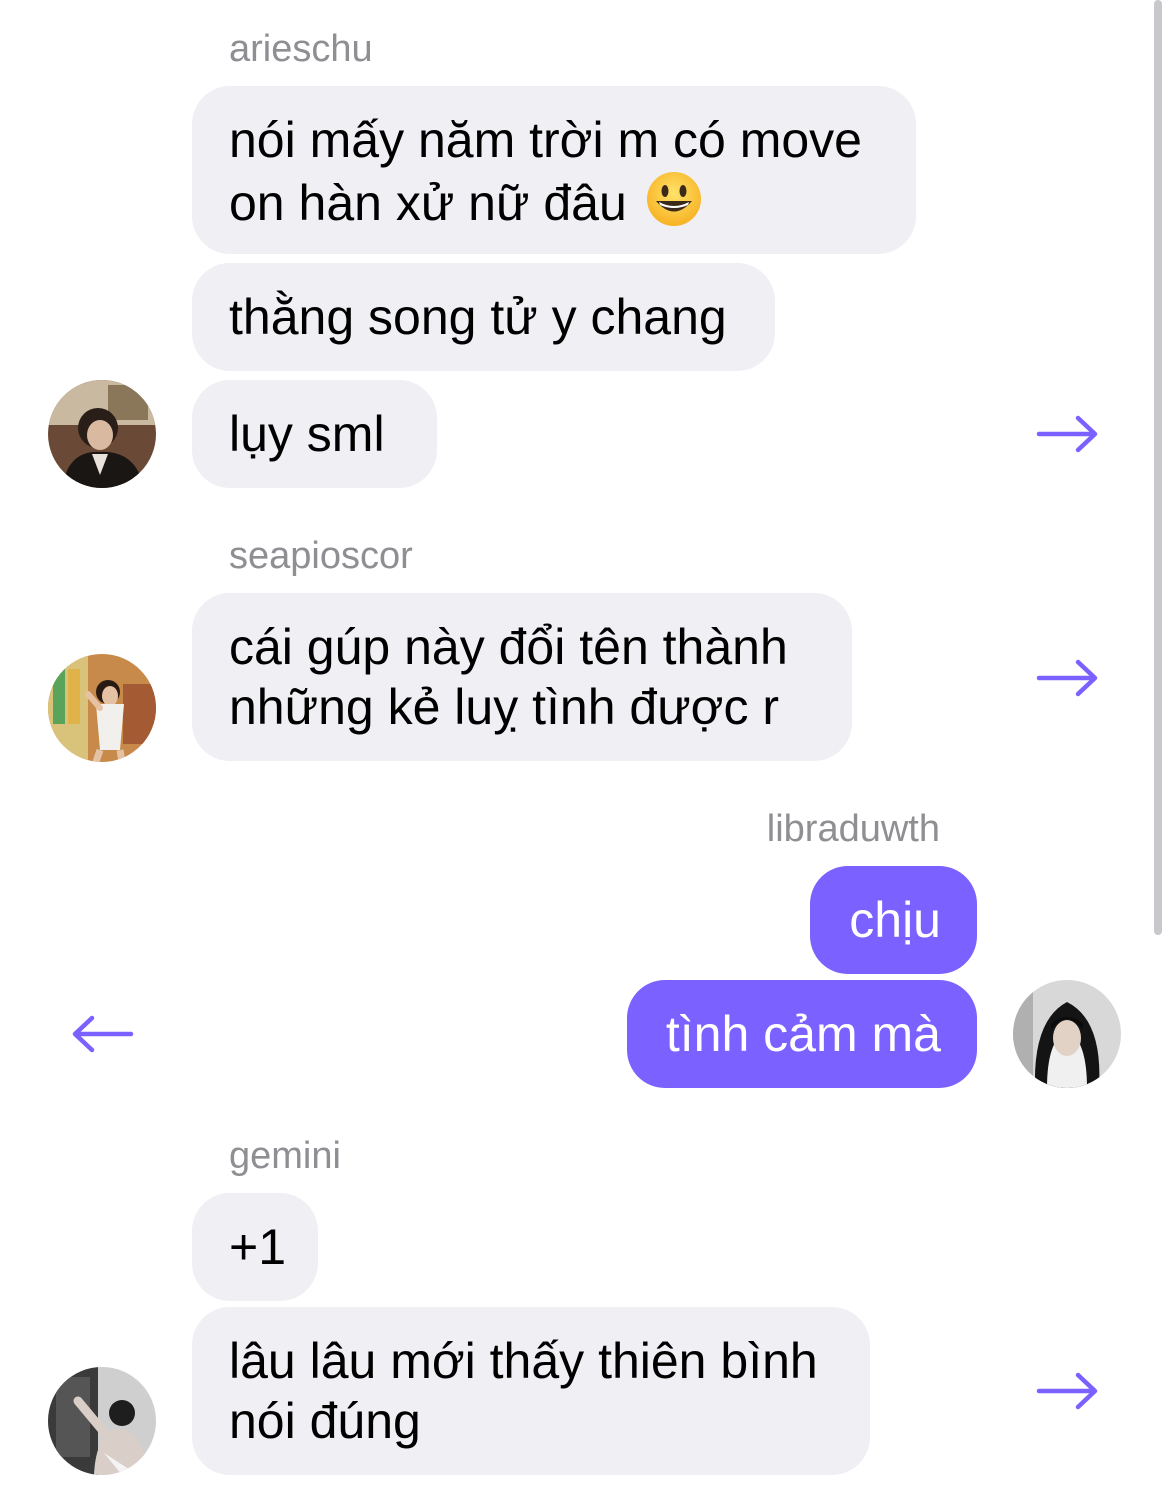 Image resolution: width=1170 pixels, height=1497 pixels. Describe the element at coordinates (531, 1391) in the screenshot. I see `message-bubble: lâu lâu mới thấy thiên bình nói đúng` at that location.